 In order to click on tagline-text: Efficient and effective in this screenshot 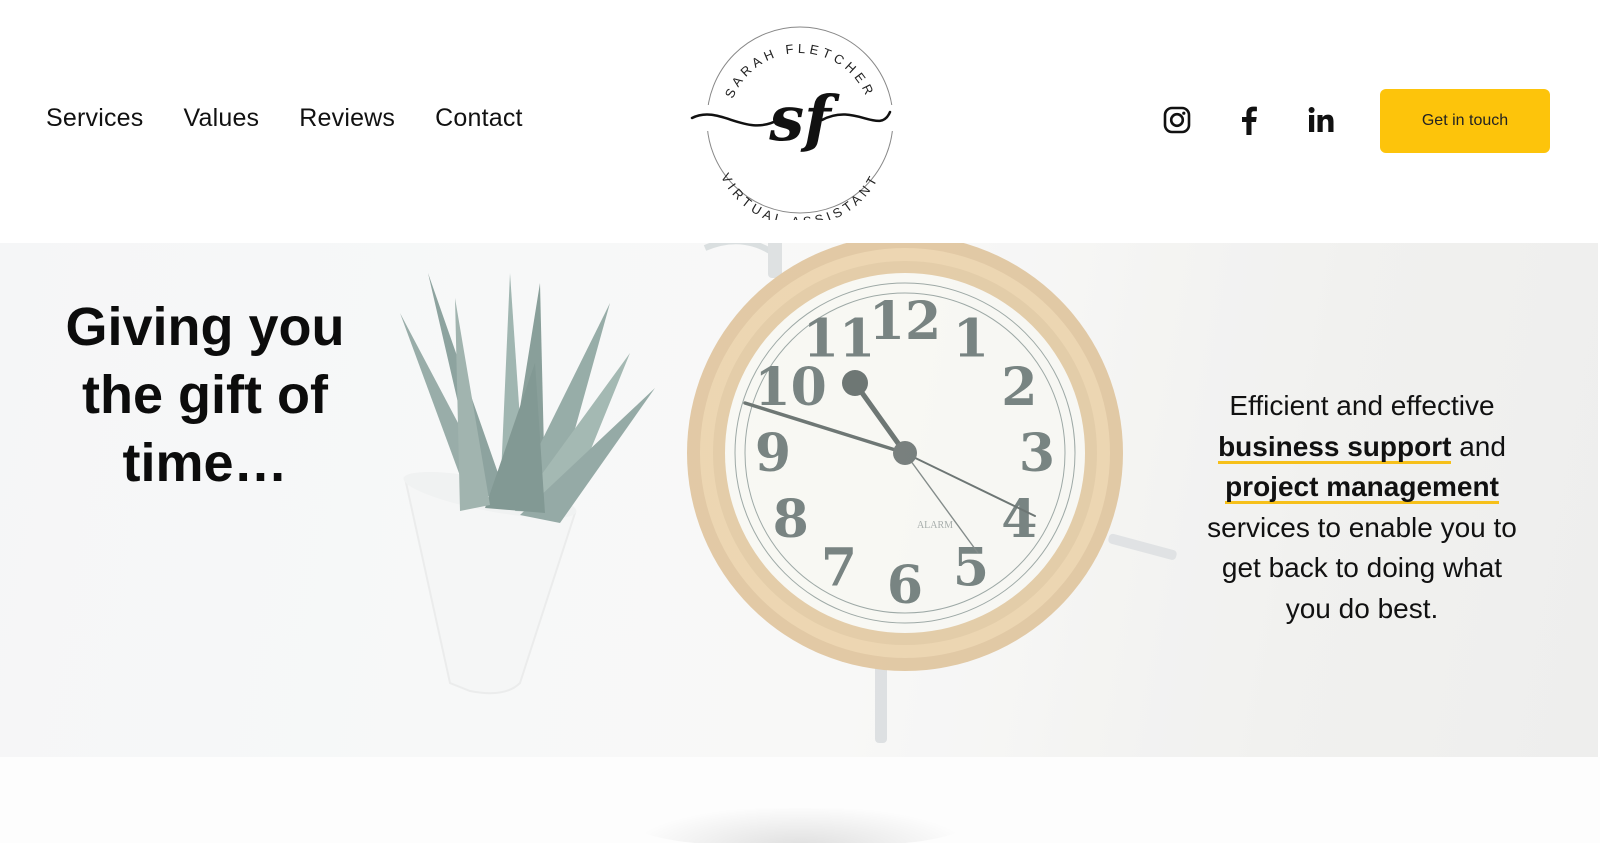, I will do `click(1362, 405)`.